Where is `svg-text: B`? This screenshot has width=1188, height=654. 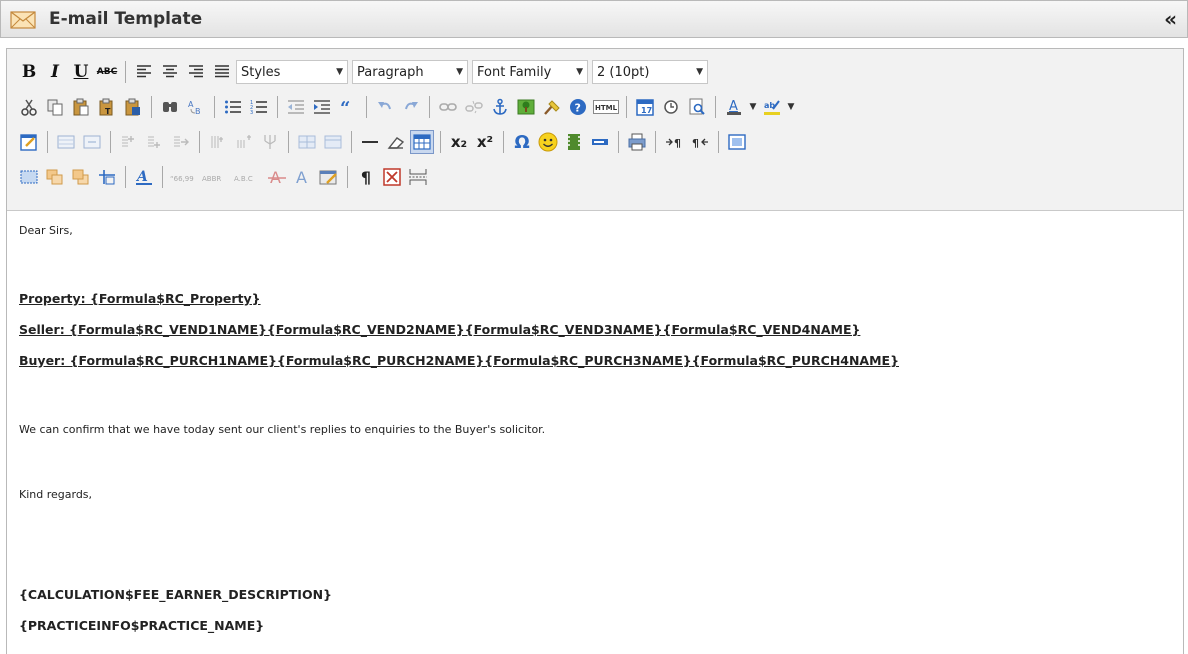
svg-text: B is located at coordinates (198, 111).